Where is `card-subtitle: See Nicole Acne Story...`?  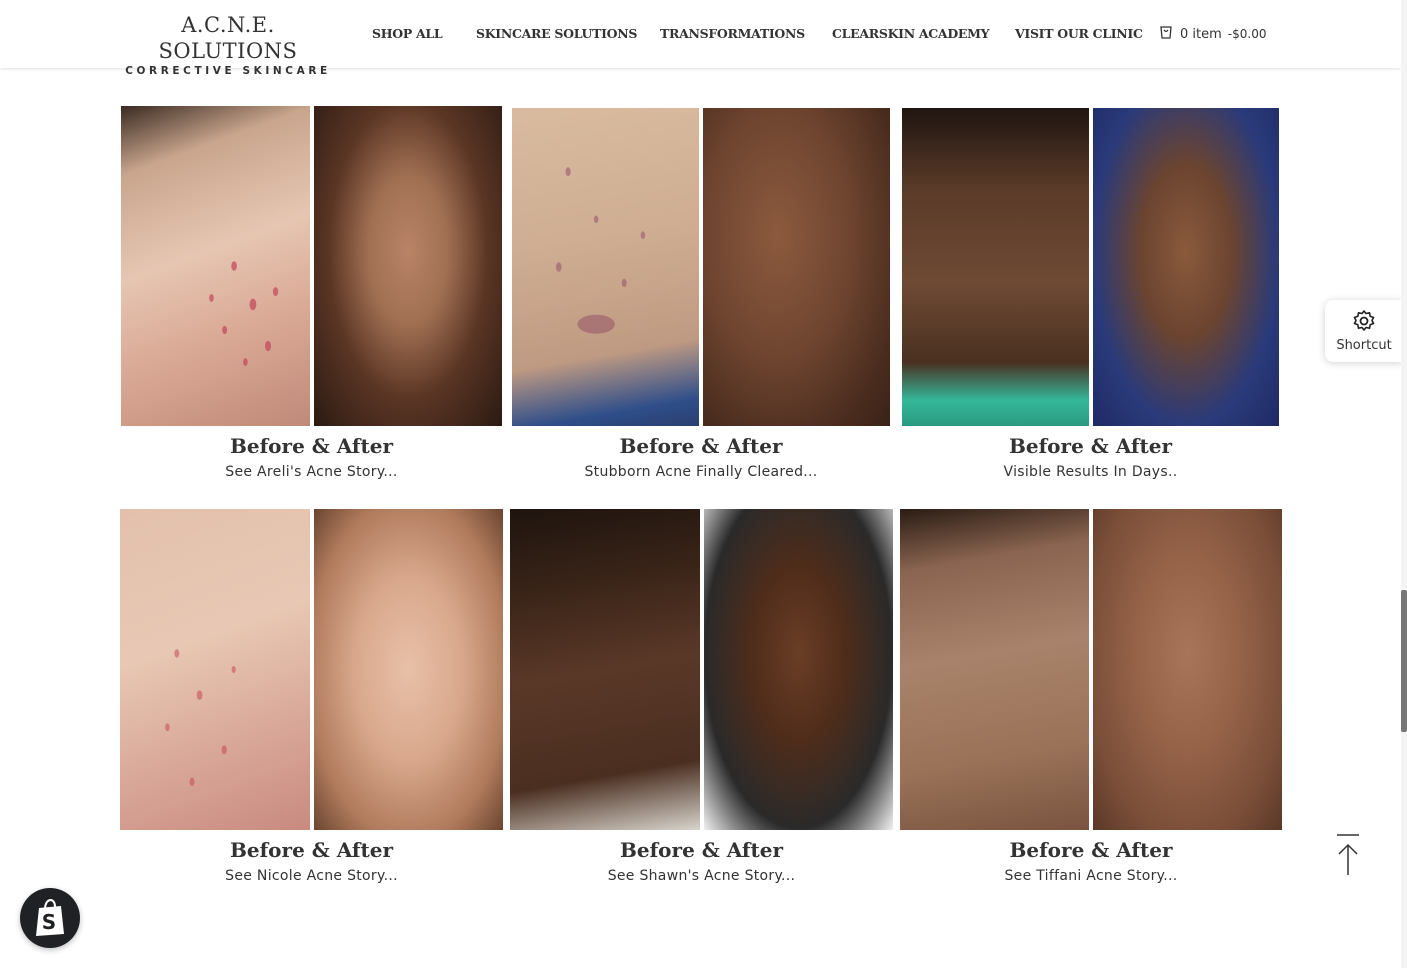
card-subtitle: See Nicole Acne Story... is located at coordinates (311, 876).